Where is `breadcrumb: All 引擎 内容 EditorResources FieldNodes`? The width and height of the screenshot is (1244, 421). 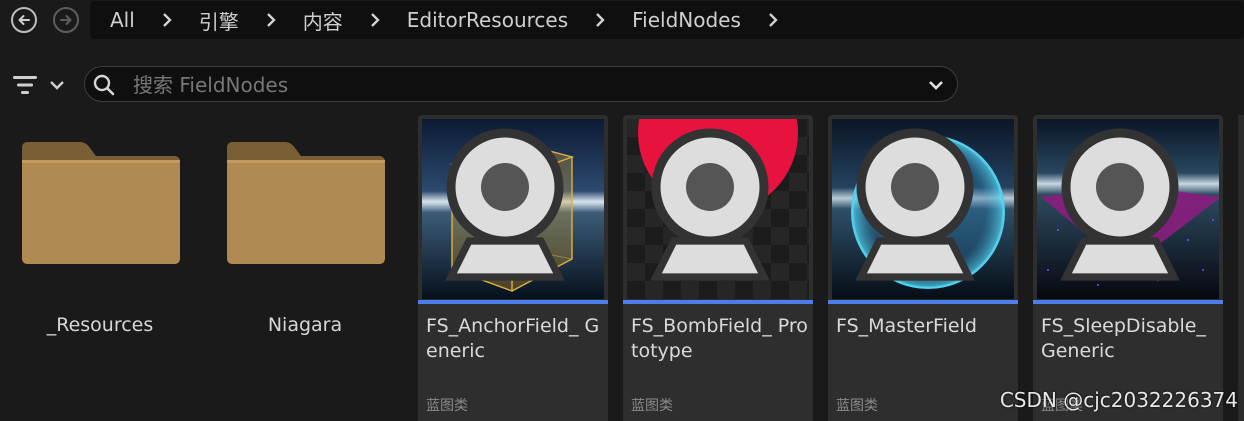 breadcrumb: All 引擎 内容 EditorResources FieldNodes is located at coordinates (667, 20).